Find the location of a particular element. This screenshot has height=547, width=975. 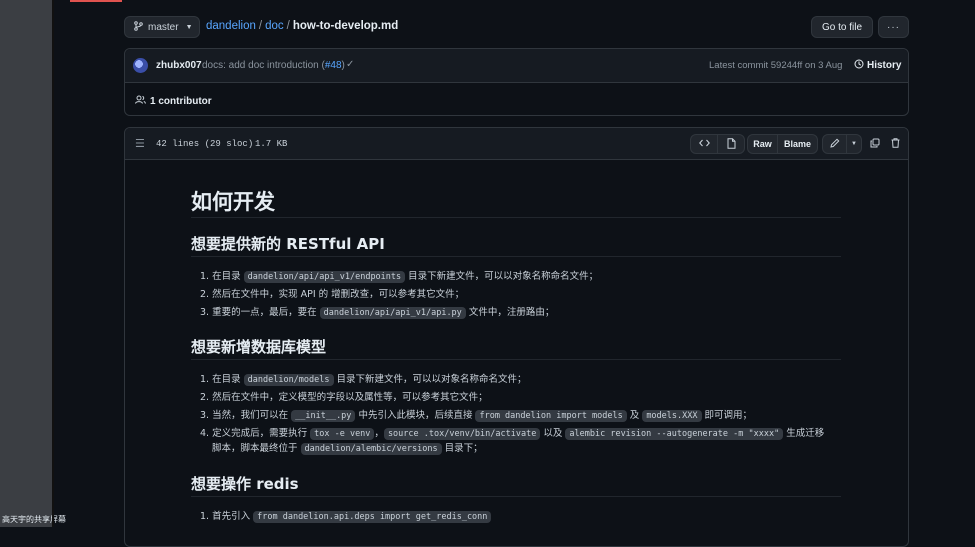

file-size: 1.7 KB is located at coordinates (271, 144).